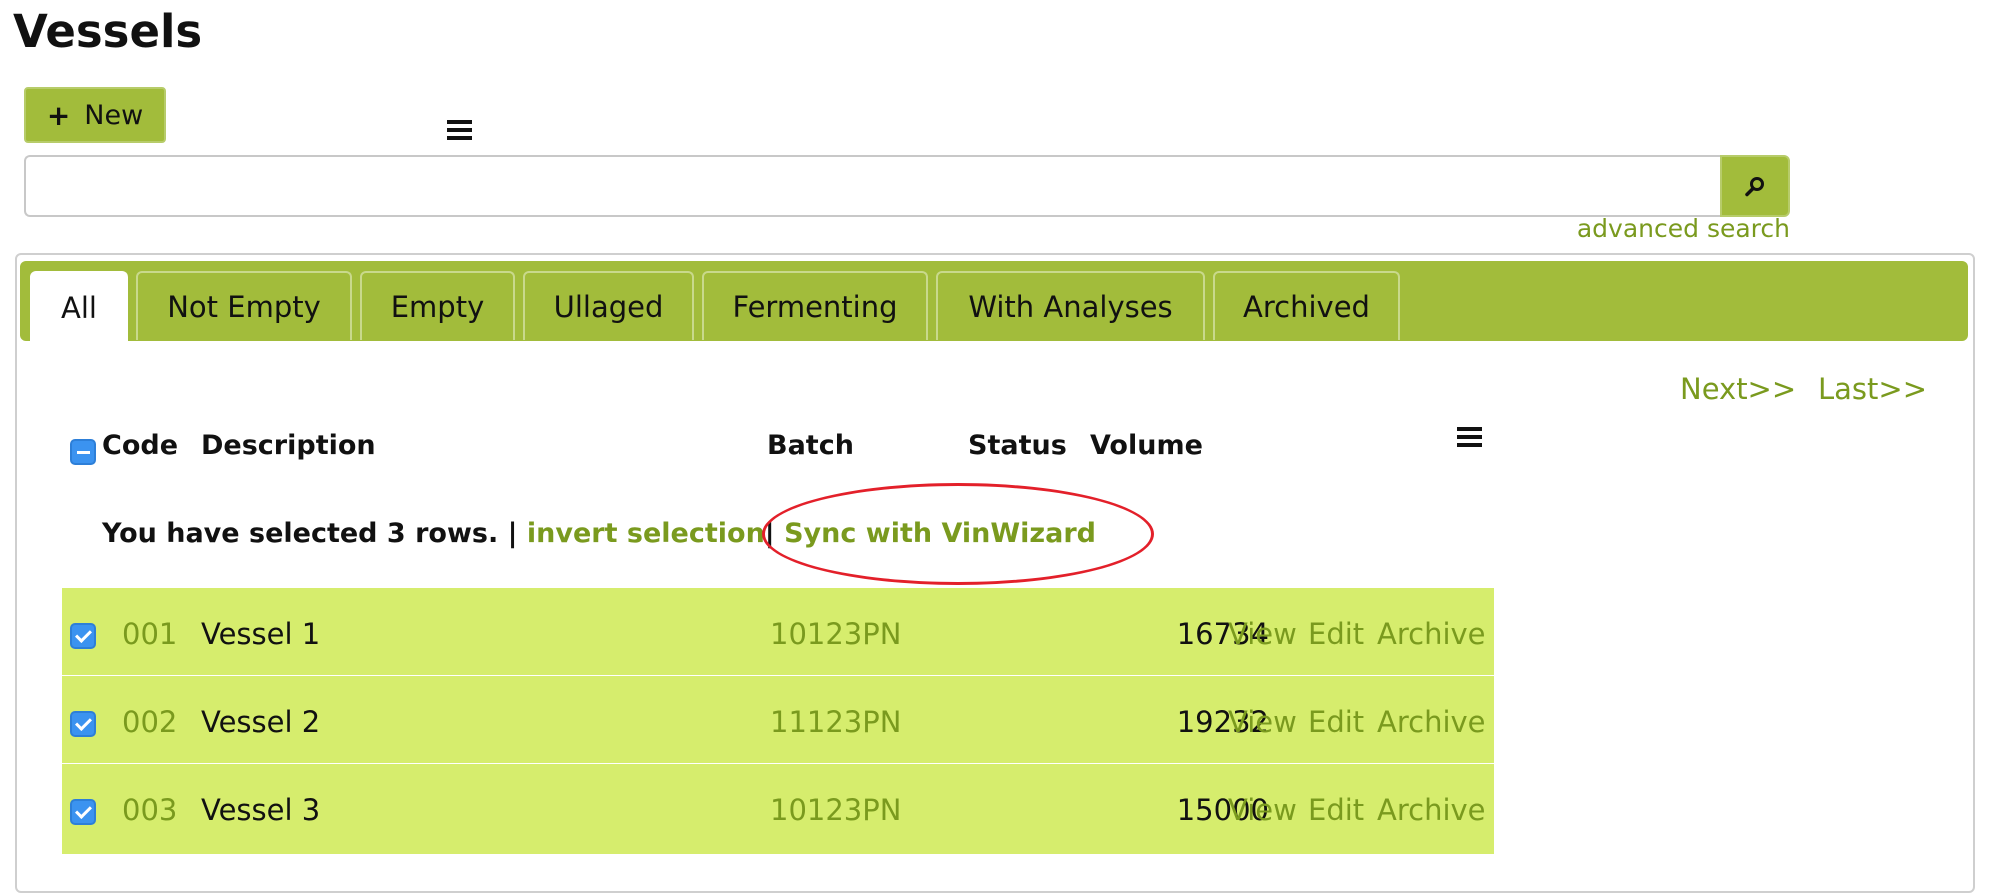 This screenshot has width=1990, height=893. What do you see at coordinates (150, 634) in the screenshot?
I see `row-code: 001` at bounding box center [150, 634].